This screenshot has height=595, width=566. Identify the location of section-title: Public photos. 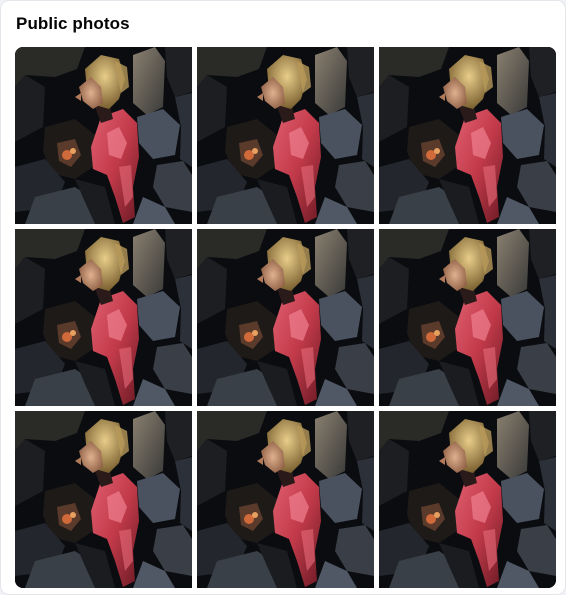
(73, 23).